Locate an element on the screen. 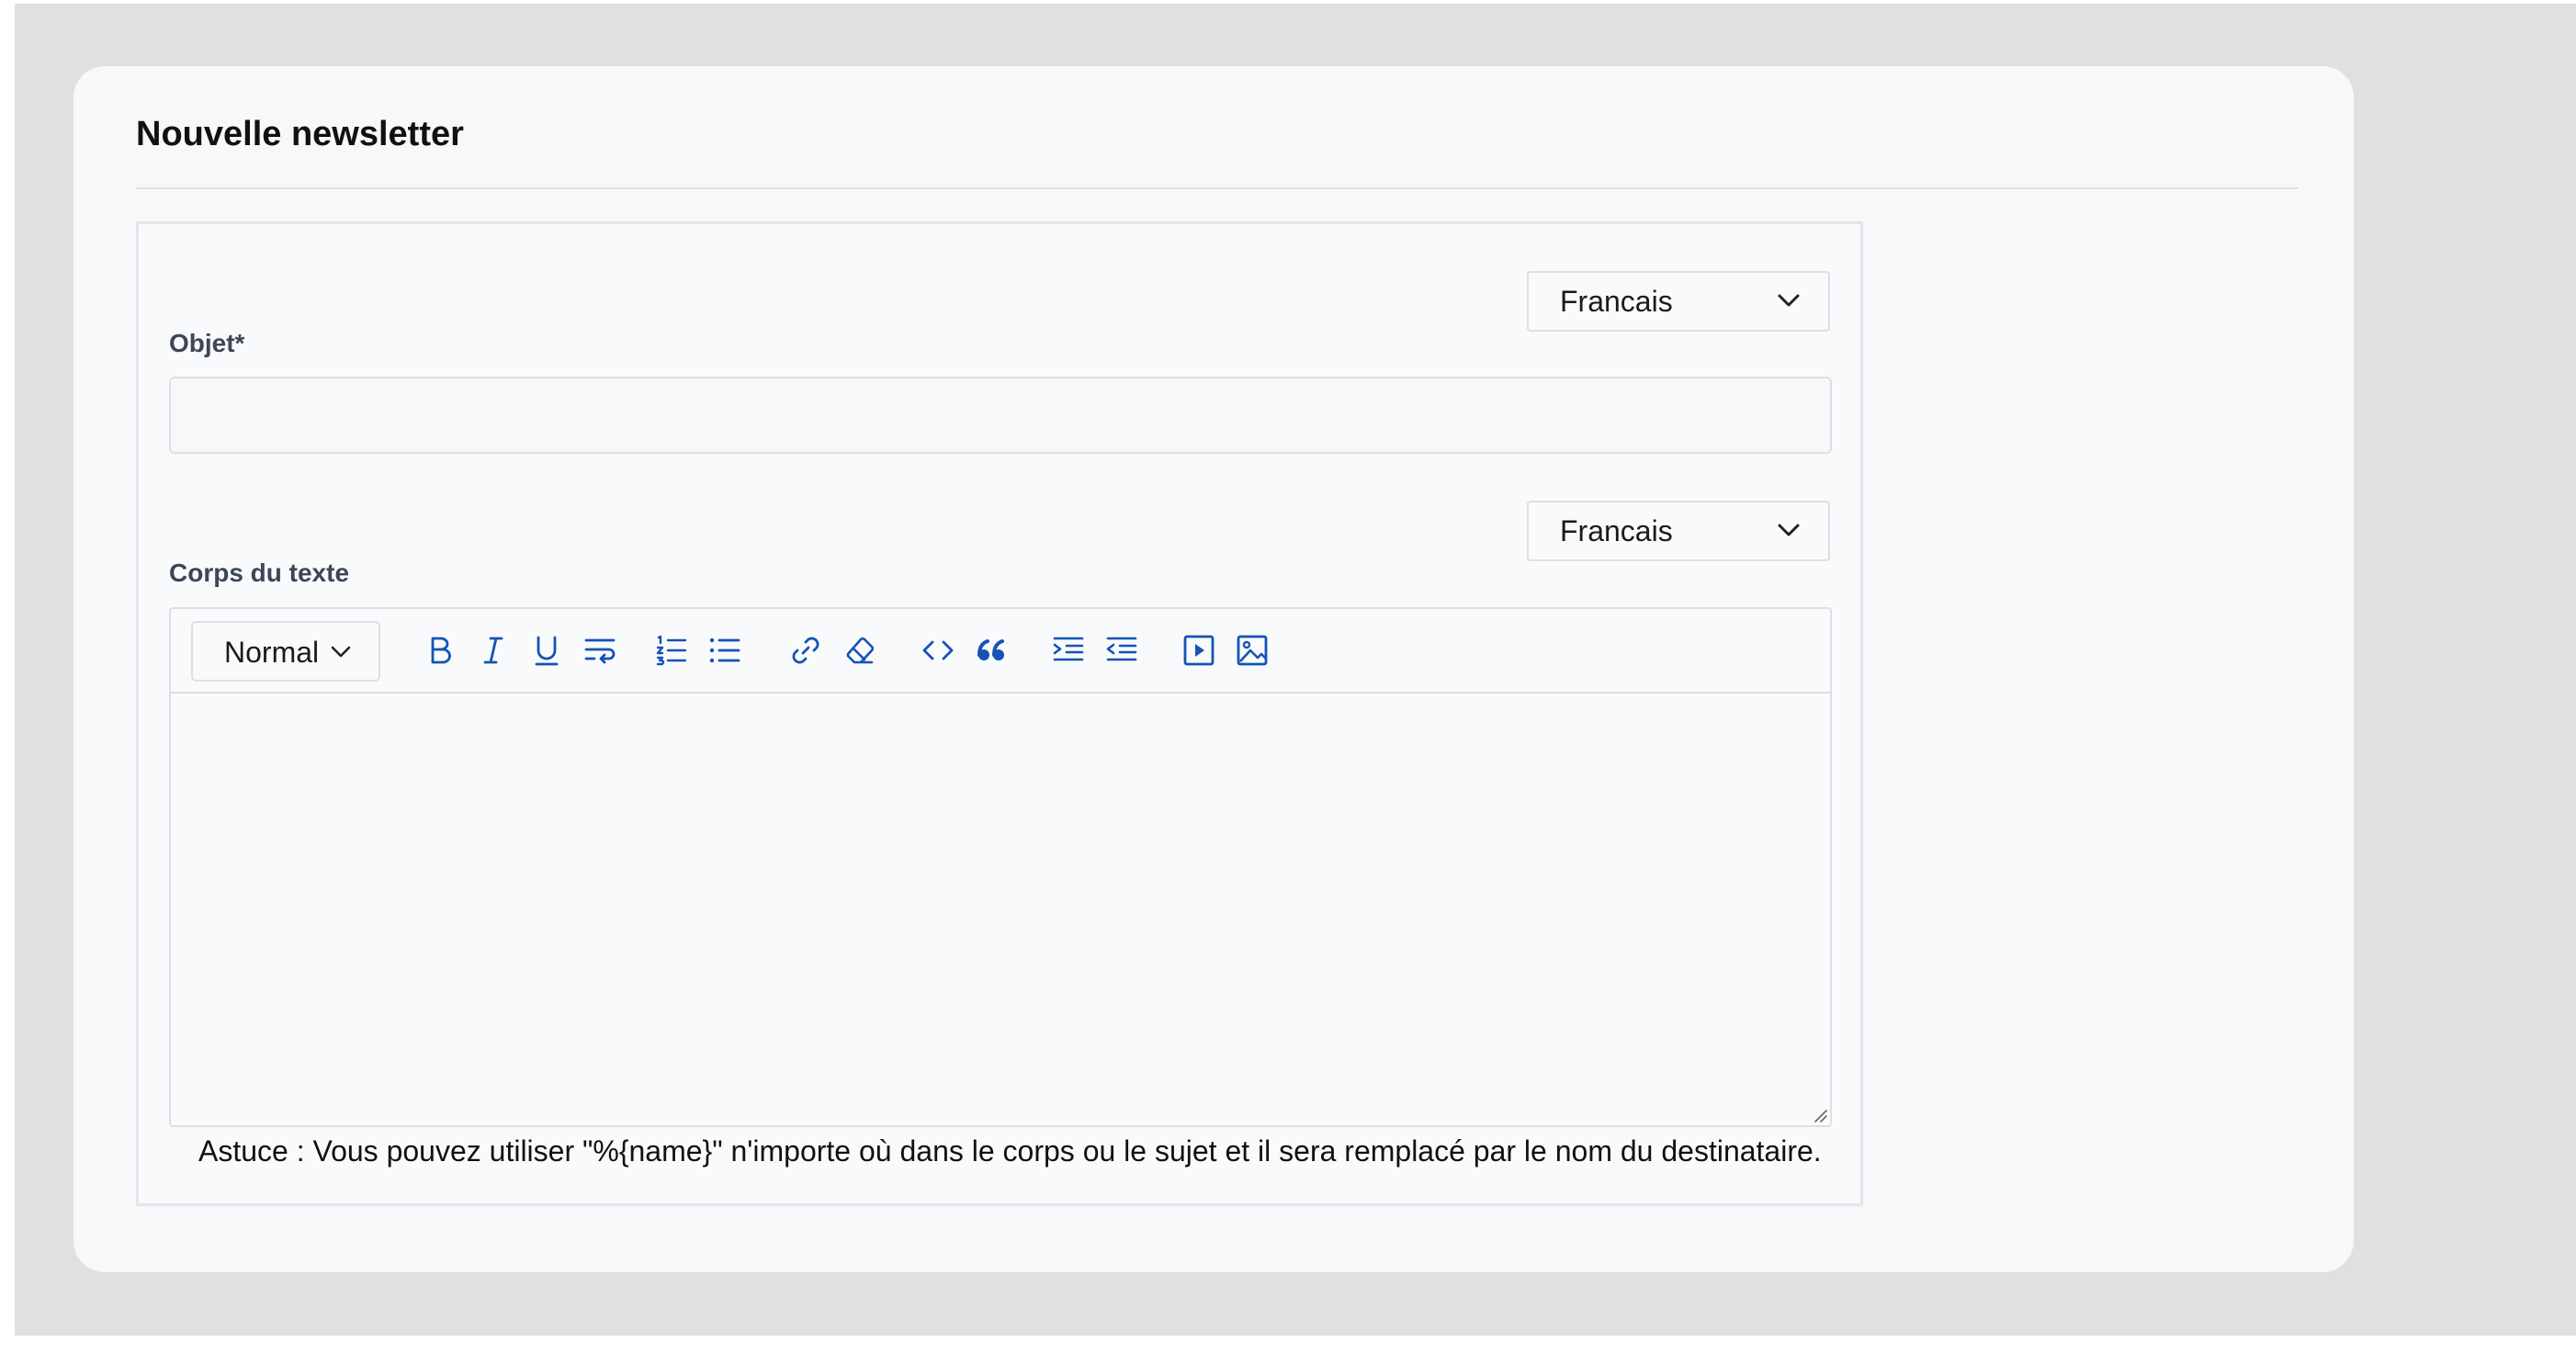 The image size is (2576, 1354). text-wrap-button is located at coordinates (600, 650).